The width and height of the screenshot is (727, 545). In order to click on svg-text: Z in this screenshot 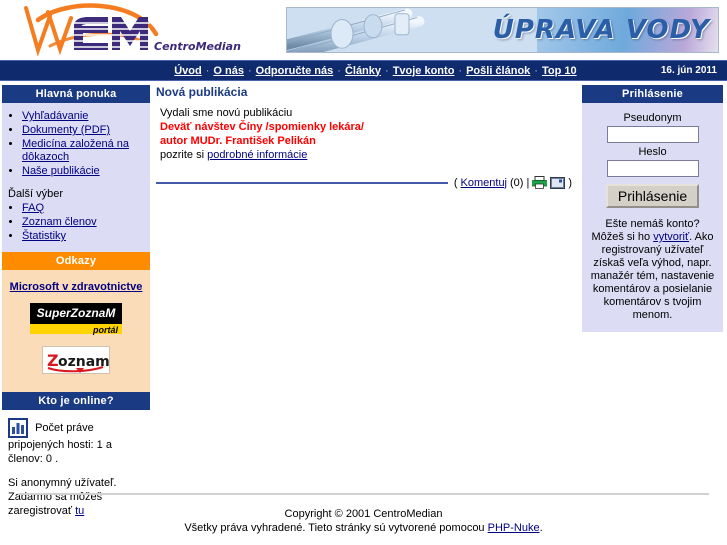, I will do `click(53, 360)`.